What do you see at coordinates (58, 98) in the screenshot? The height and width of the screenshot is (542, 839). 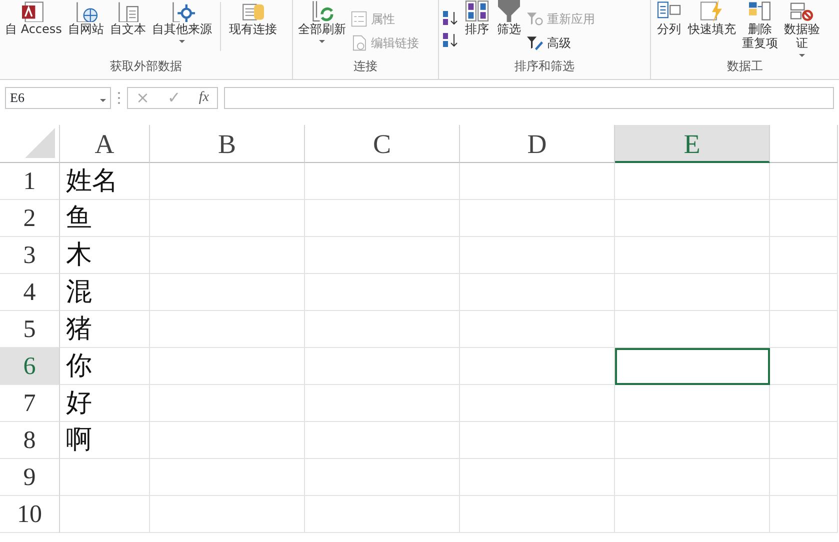 I see `name-box: E6` at bounding box center [58, 98].